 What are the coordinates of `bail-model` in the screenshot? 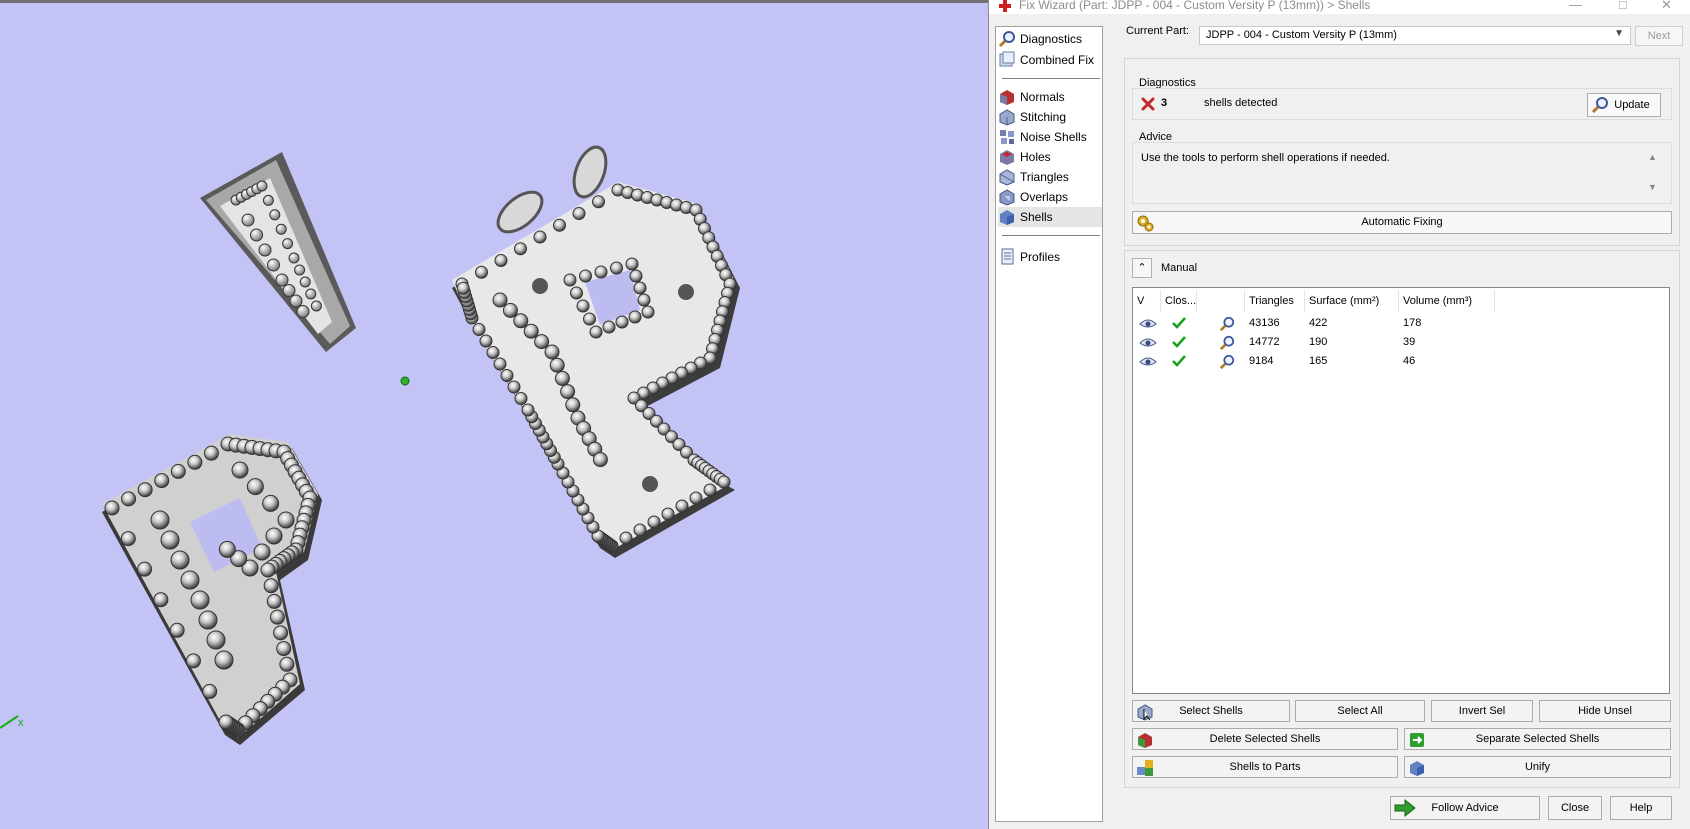 It's located at (278, 252).